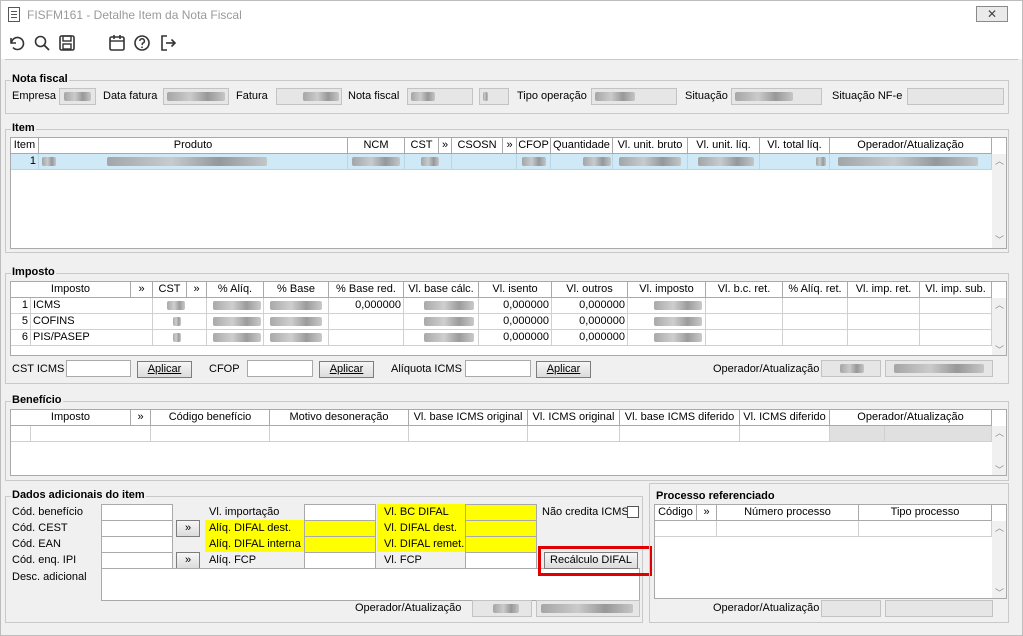 This screenshot has height=636, width=1023. I want to click on col-vl-icms-diferido: Vl. ICMS diferido, so click(785, 418).